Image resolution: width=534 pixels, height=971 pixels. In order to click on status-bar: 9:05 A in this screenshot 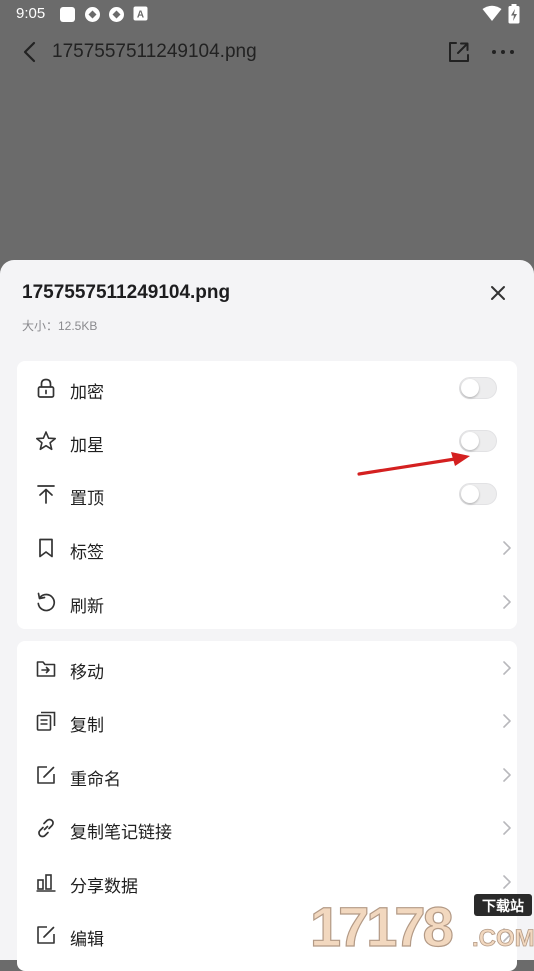, I will do `click(267, 14)`.